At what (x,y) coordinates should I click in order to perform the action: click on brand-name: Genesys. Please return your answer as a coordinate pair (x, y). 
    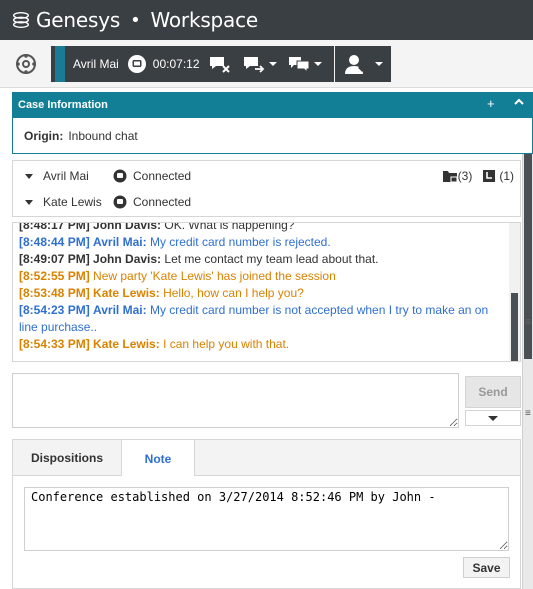
    Looking at the image, I should click on (78, 20).